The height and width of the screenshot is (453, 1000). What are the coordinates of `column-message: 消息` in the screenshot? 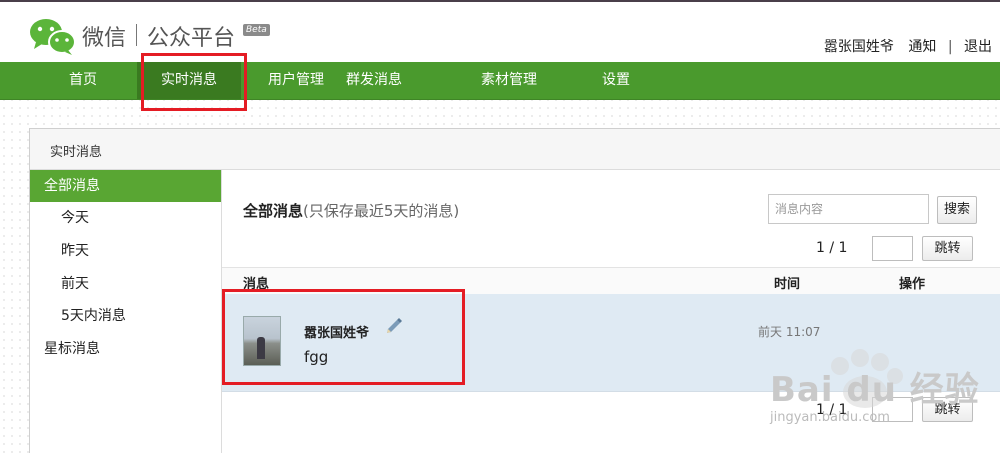 It's located at (256, 284).